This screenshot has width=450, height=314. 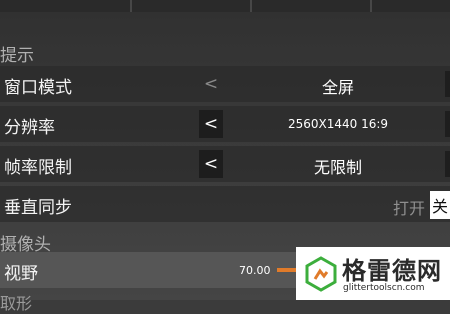 I want to click on resolution-label: 分辨率, so click(x=29, y=128).